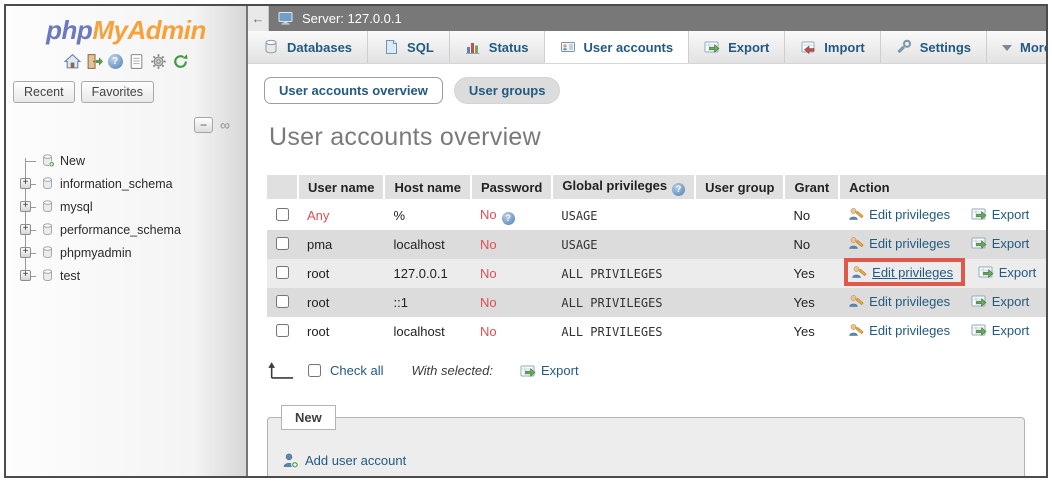  I want to click on tree-item-label: performance_schema, so click(120, 229).